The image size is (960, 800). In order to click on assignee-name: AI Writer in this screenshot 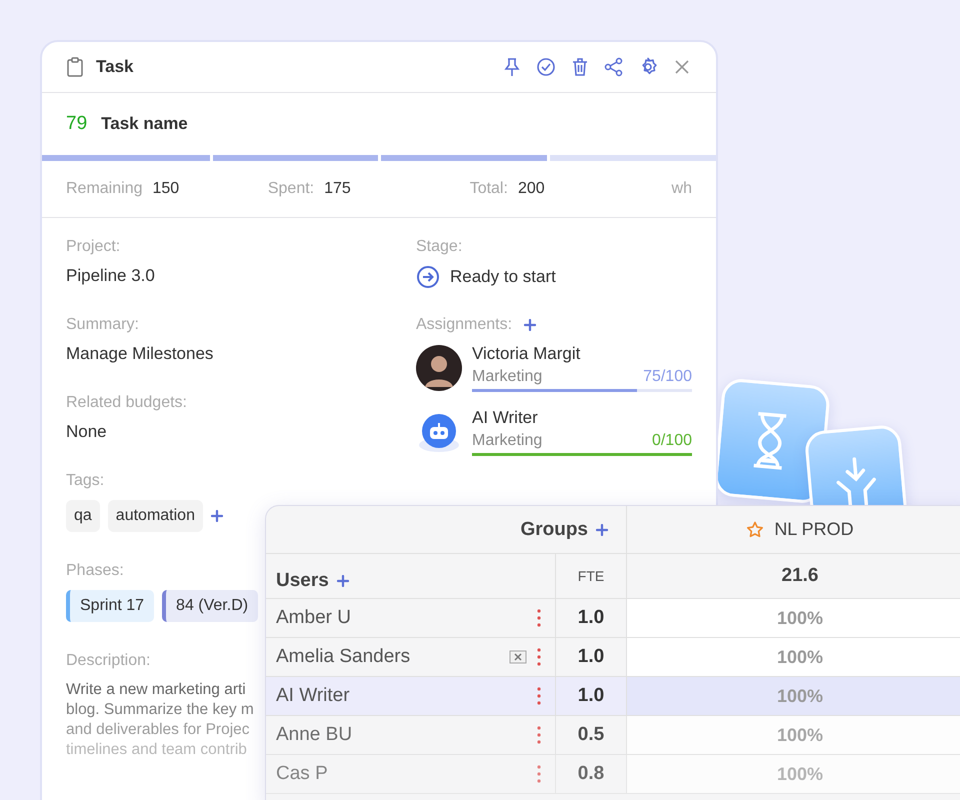, I will do `click(505, 418)`.